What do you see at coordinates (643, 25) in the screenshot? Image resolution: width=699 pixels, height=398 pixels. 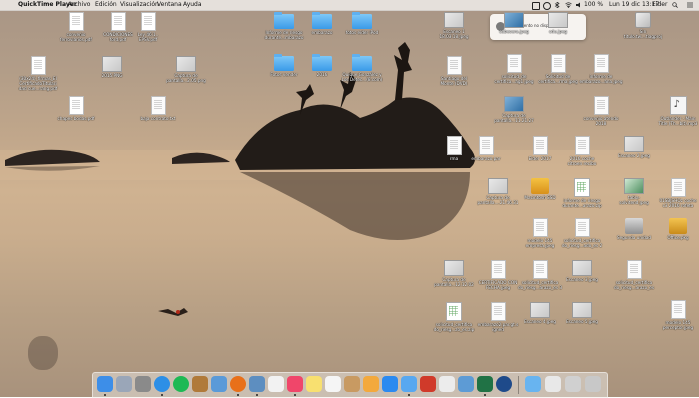 I see `desktop-item: Sin título.tw....tiagproj` at bounding box center [643, 25].